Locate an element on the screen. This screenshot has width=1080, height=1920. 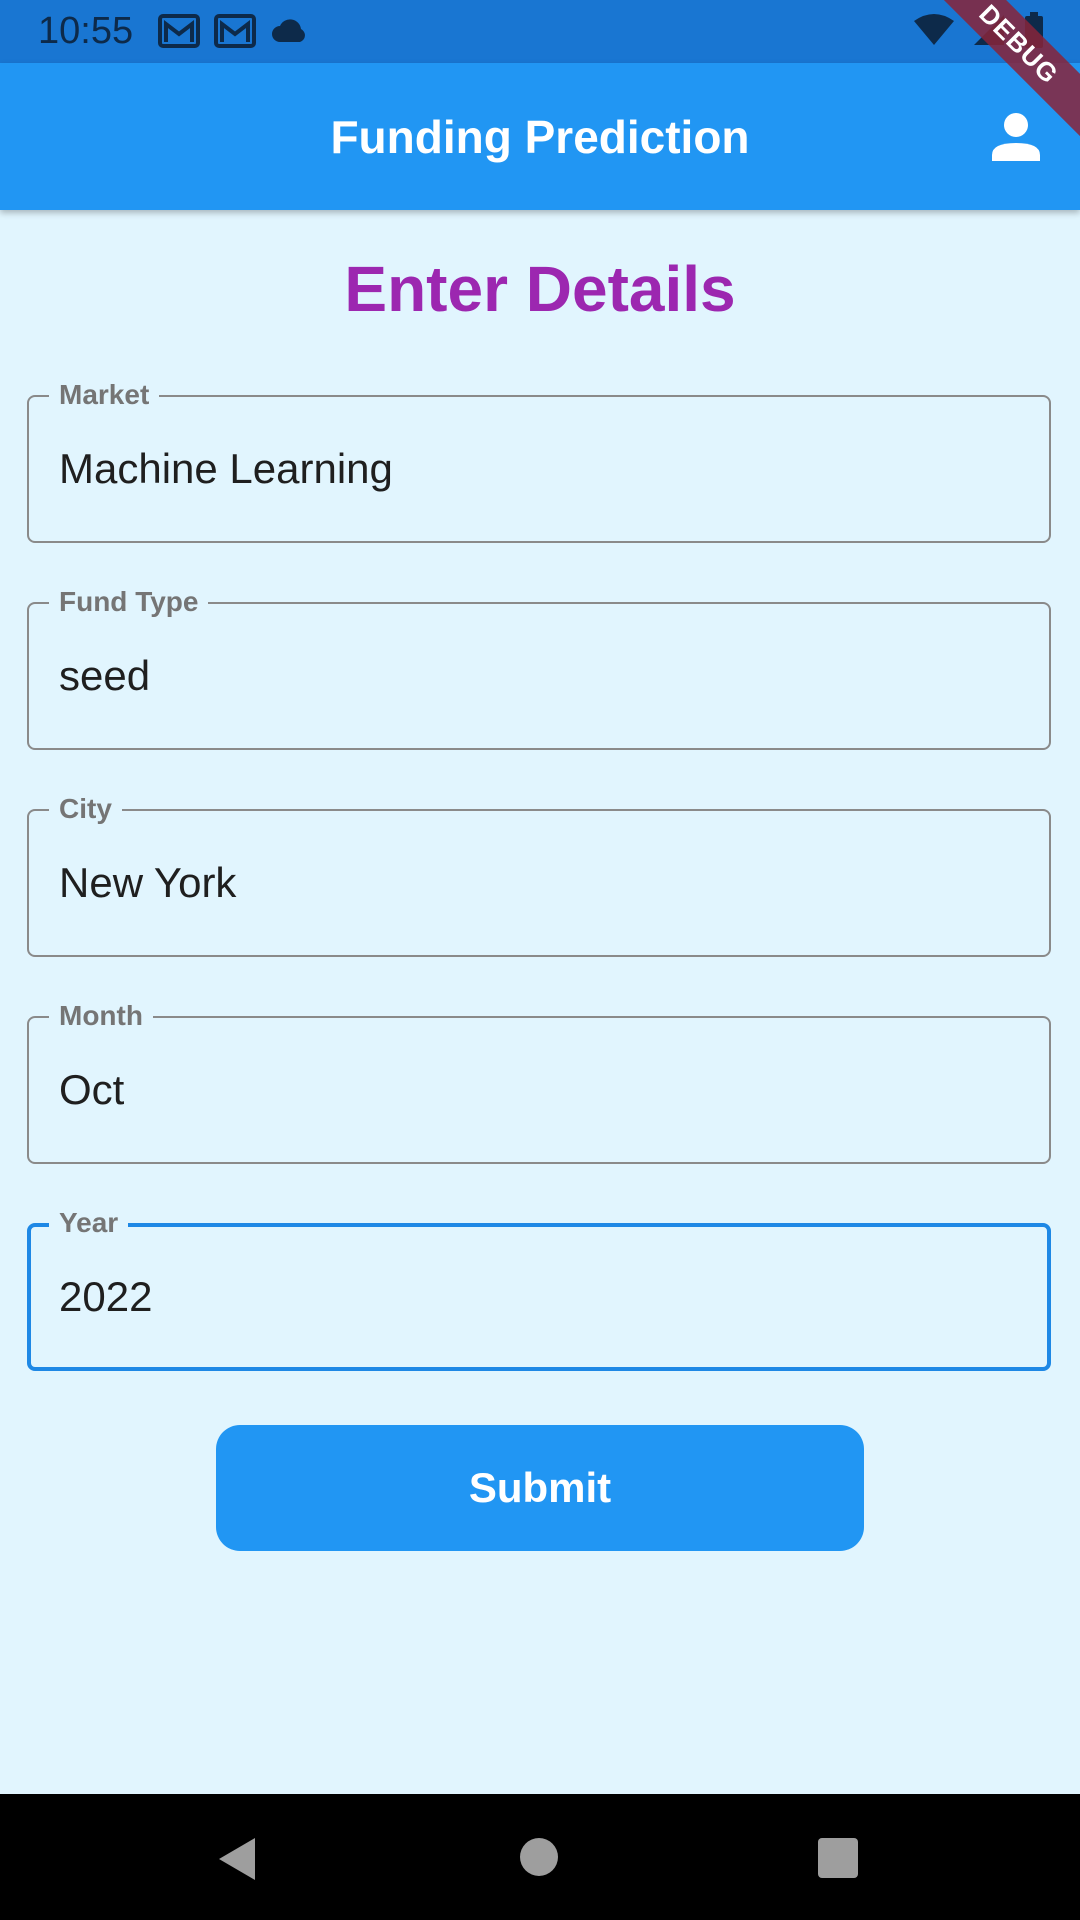
market-field: Market Machine Learning is located at coordinates (539, 460).